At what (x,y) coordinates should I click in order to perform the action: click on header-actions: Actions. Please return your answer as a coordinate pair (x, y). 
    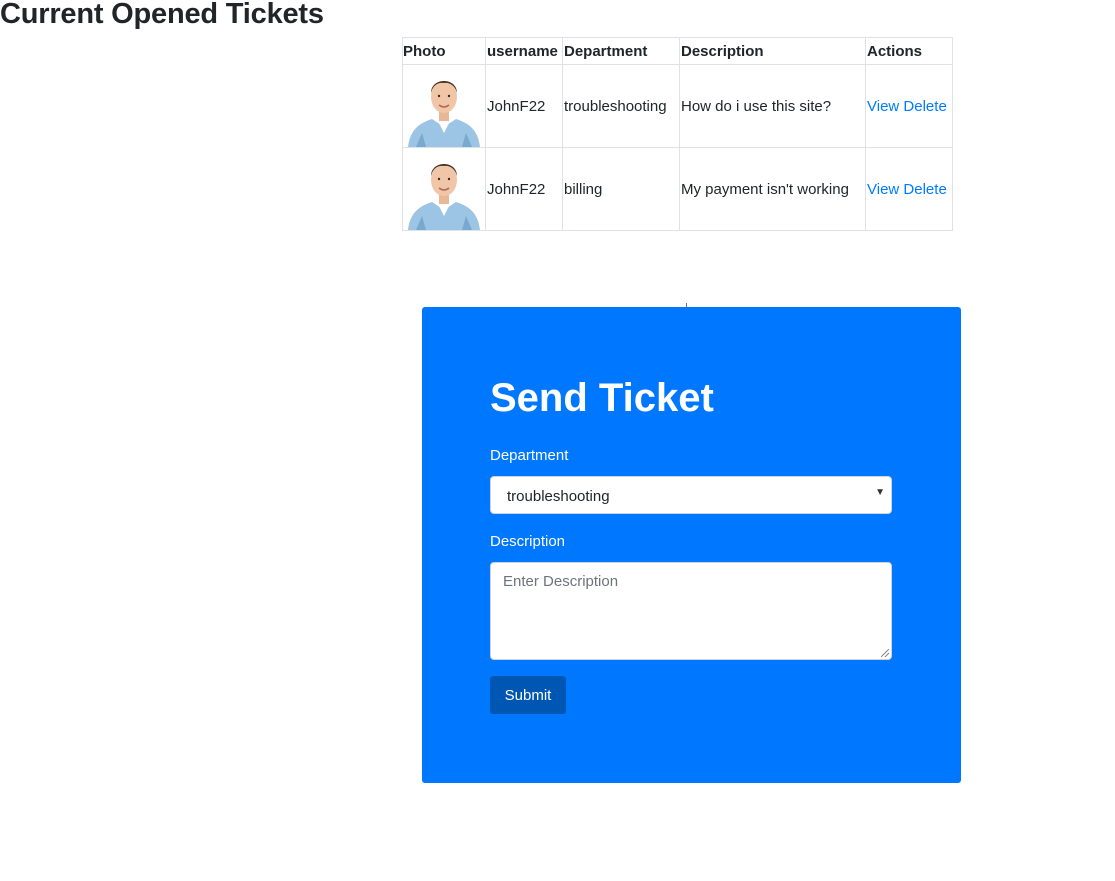
    Looking at the image, I should click on (909, 51).